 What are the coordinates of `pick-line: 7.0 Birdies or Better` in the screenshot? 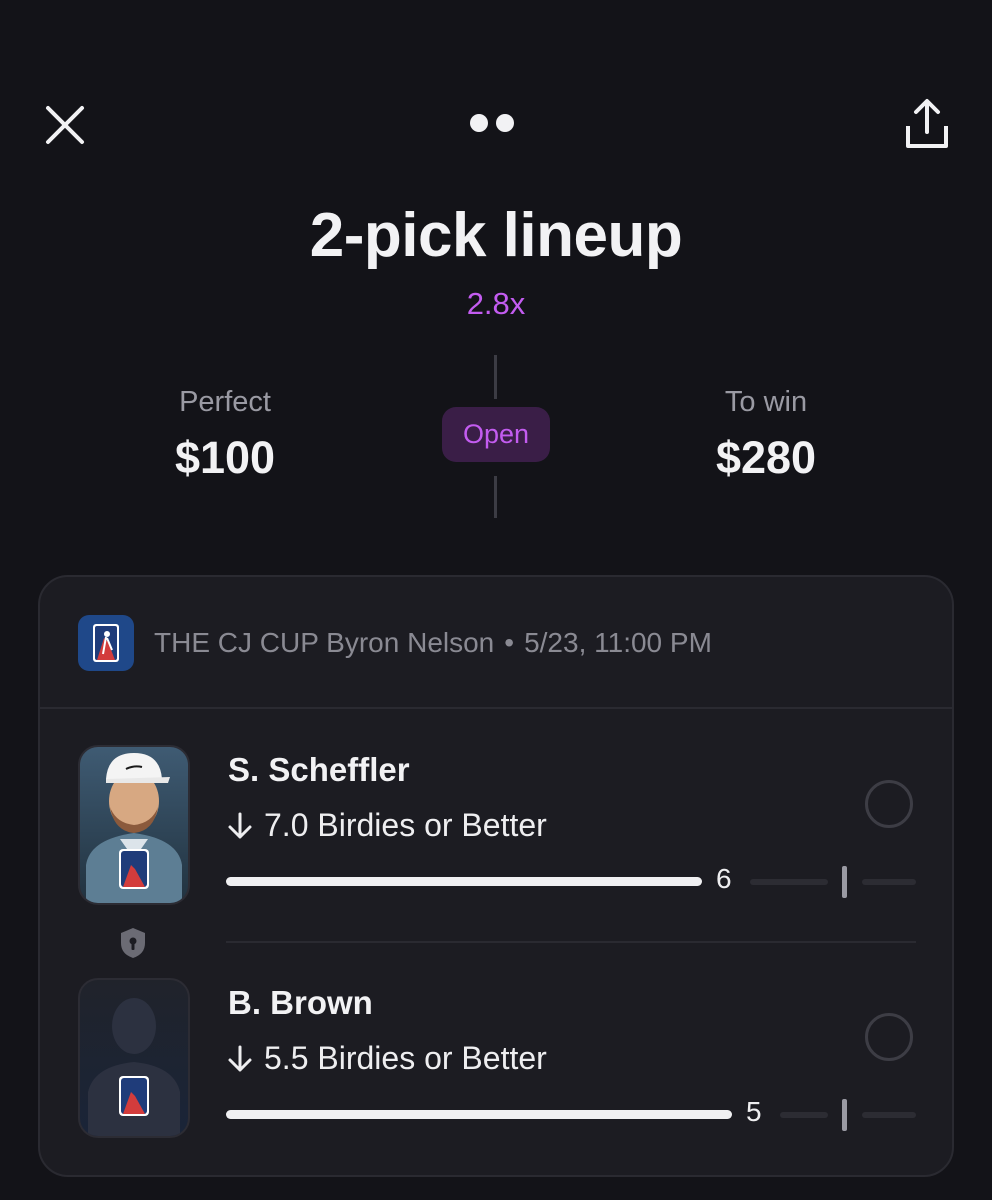 It's located at (386, 825).